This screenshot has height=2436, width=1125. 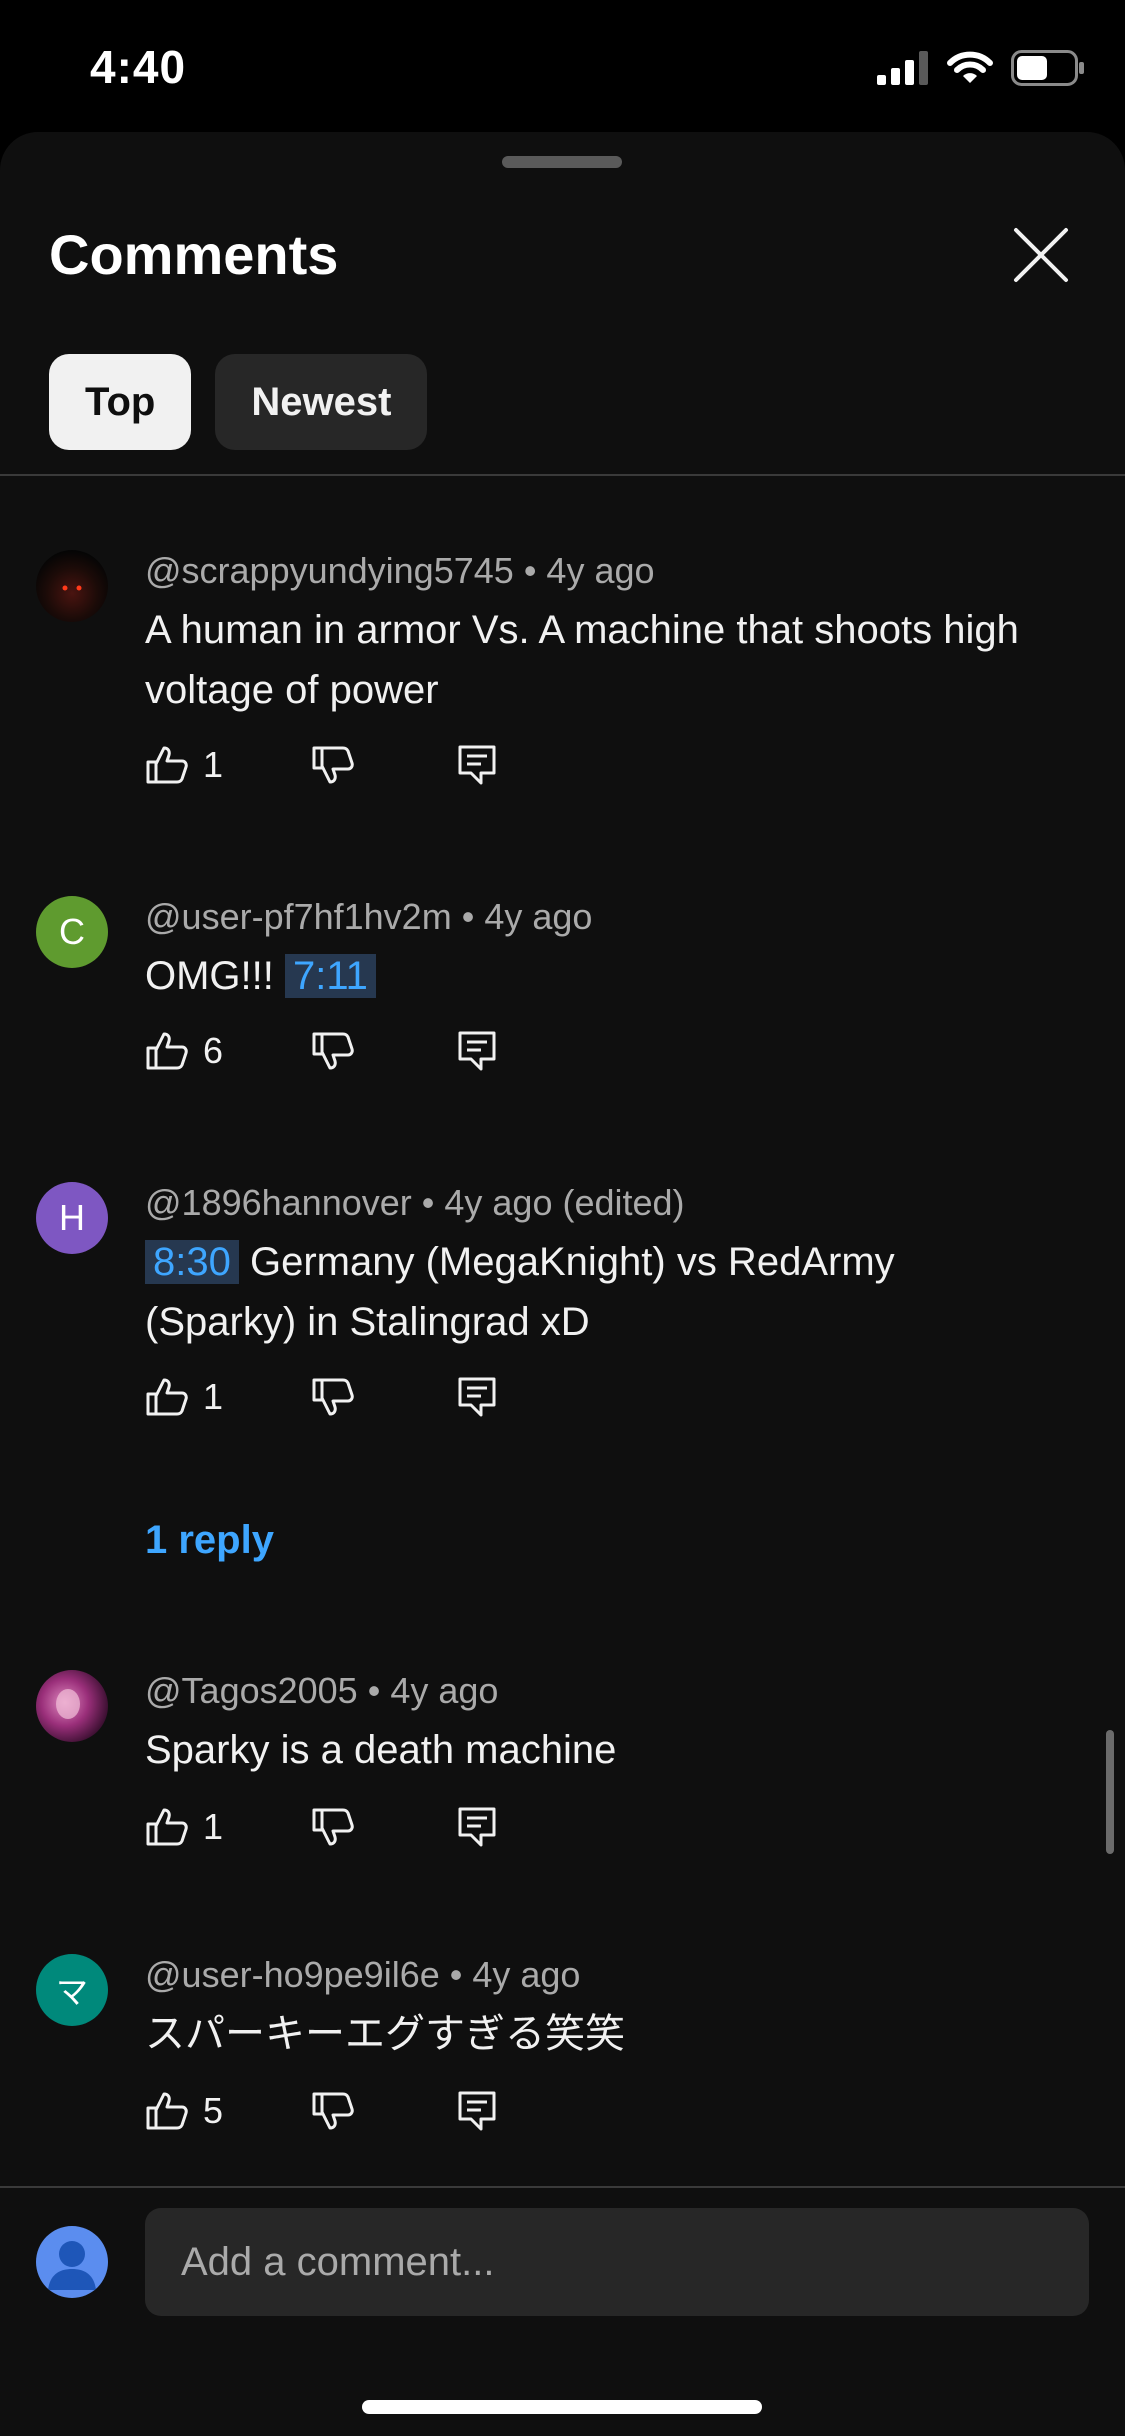 I want to click on comment-text: Sparky is a death machine, so click(x=381, y=1750).